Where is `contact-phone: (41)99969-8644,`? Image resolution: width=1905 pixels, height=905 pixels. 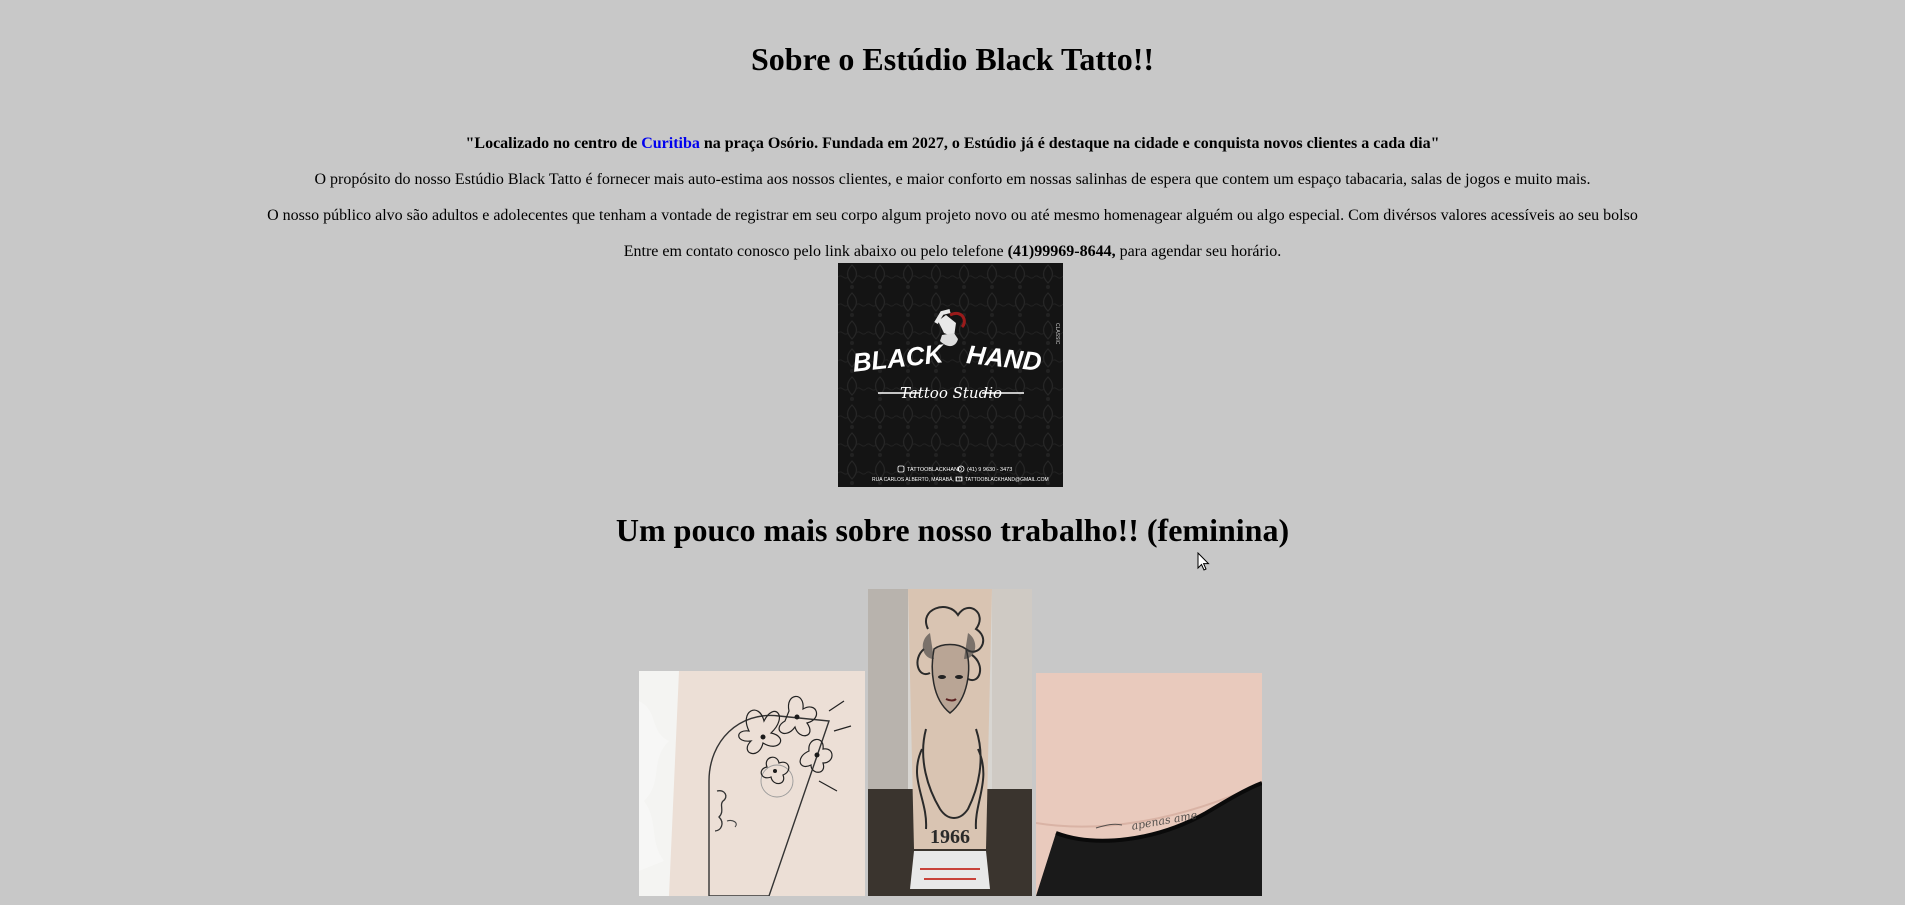 contact-phone: (41)99969-8644, is located at coordinates (1061, 251).